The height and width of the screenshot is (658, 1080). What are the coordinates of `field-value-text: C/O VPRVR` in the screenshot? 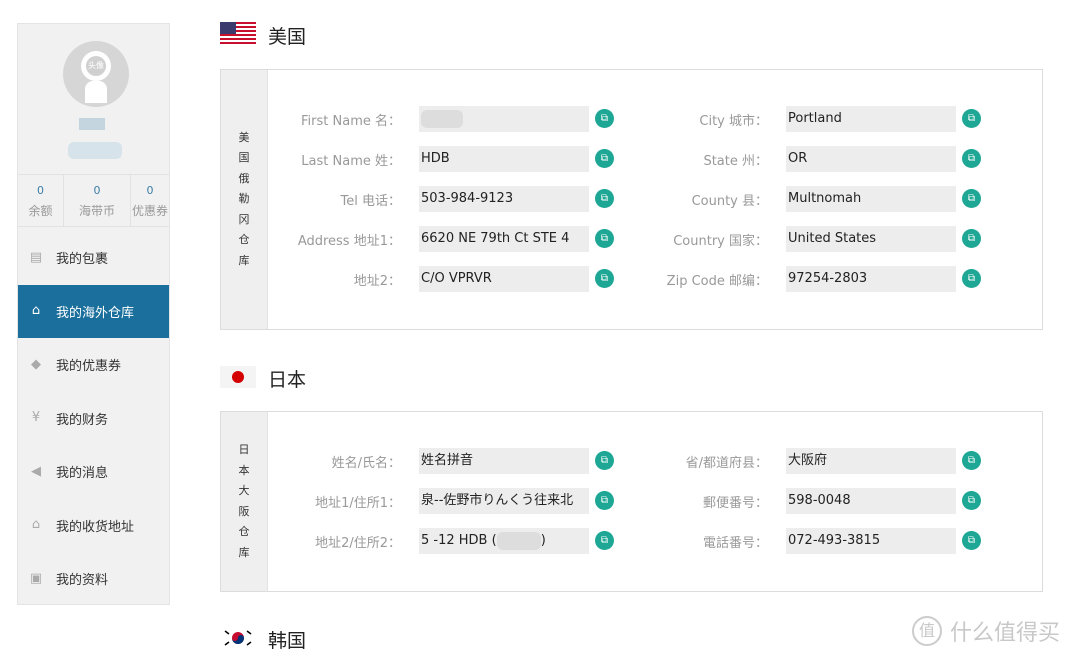 It's located at (456, 278).